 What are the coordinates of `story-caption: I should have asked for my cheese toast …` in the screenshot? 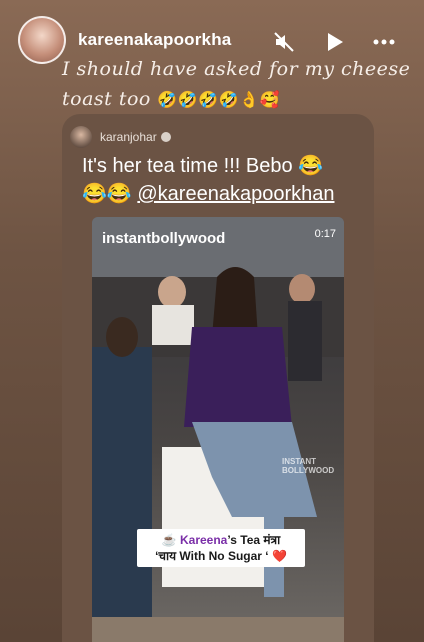 It's located at (237, 84).